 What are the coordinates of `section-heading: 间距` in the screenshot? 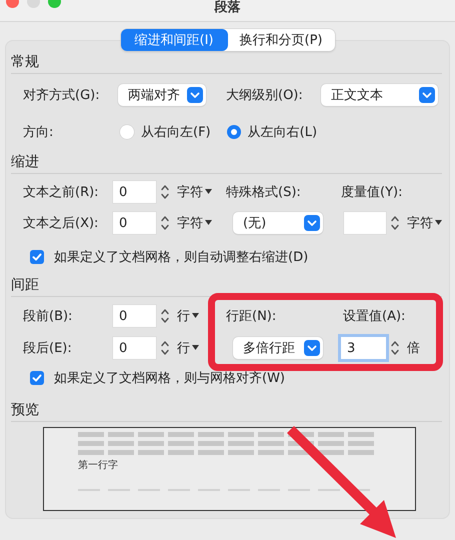 It's located at (25, 285).